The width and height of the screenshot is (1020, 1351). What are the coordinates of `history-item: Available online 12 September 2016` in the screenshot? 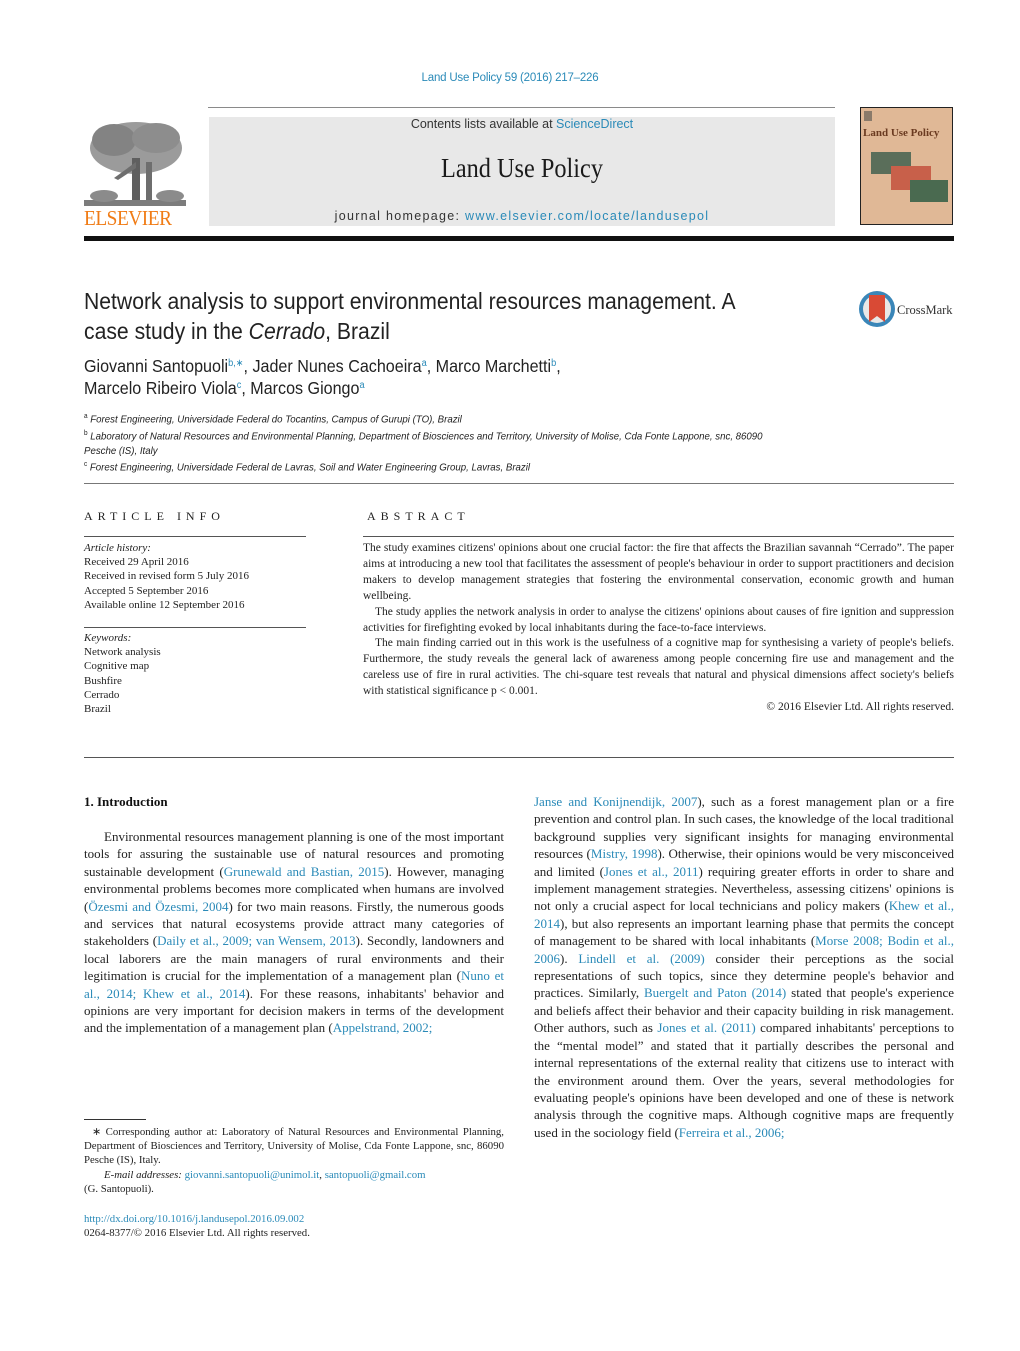 It's located at (164, 604).